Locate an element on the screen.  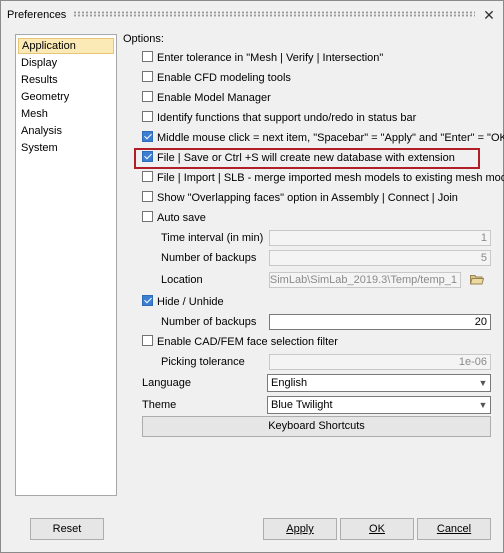
location-value: C:\Temp\SimLab\SimLab_2019.3\Temp/temp_1 is located at coordinates (363, 280).